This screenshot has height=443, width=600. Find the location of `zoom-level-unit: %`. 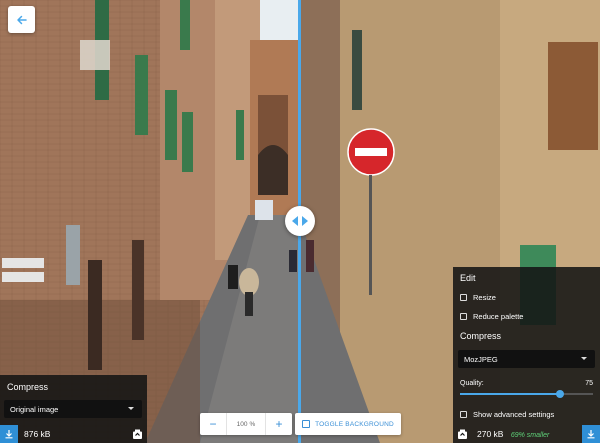

zoom-level-unit: % is located at coordinates (252, 424).